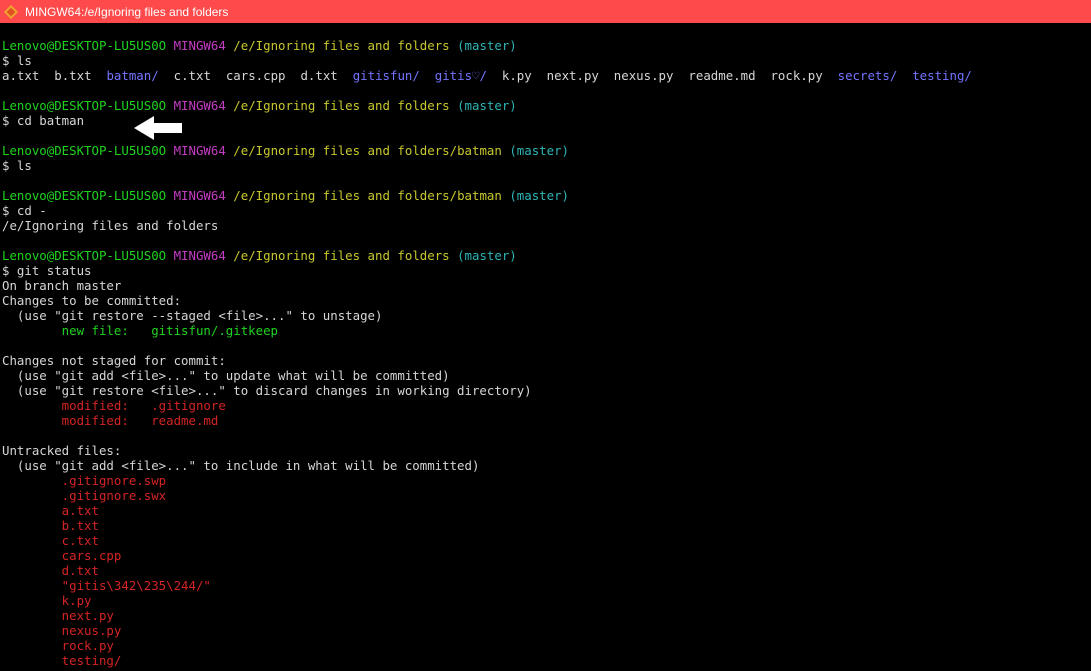 The image size is (1091, 671). Describe the element at coordinates (62, 660) in the screenshot. I see `untracked-file: testing/` at that location.